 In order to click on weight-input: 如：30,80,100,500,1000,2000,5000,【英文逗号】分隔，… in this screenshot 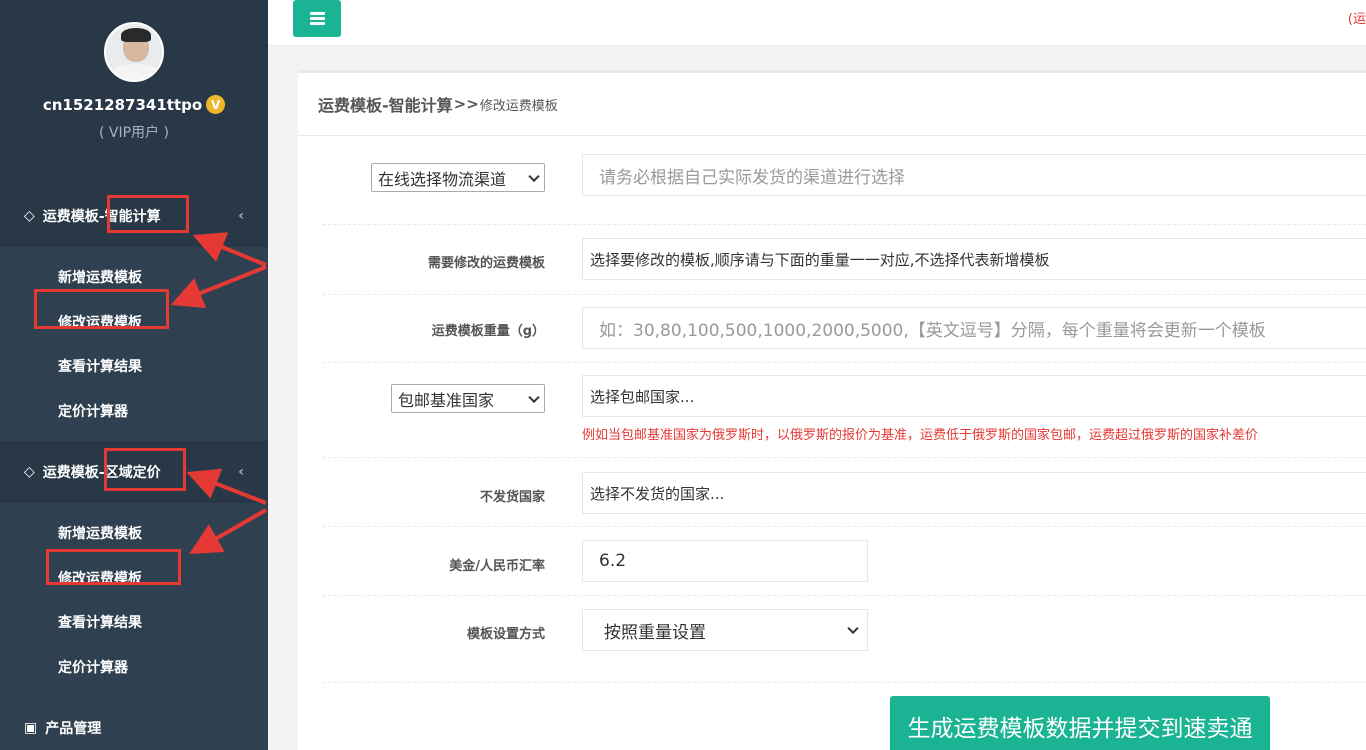, I will do `click(974, 328)`.